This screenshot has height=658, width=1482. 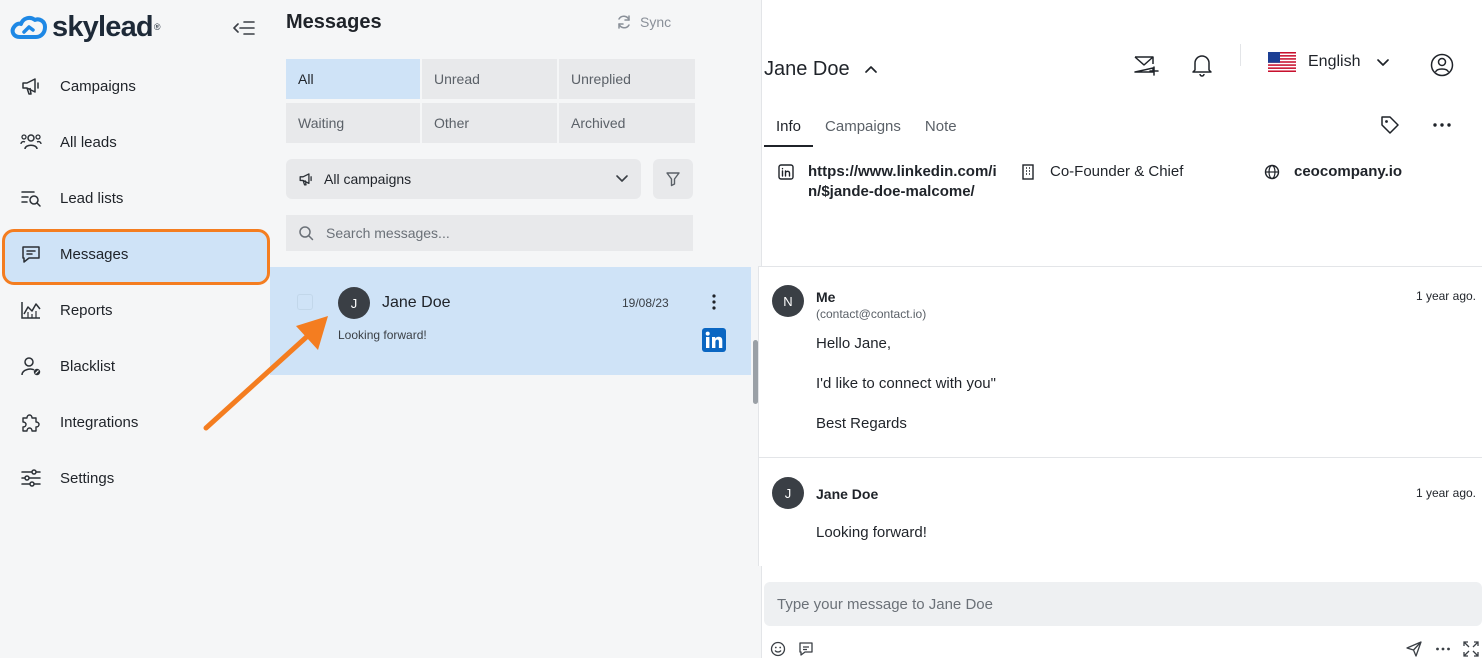 I want to click on collapse-sidebar-button, so click(x=244, y=28).